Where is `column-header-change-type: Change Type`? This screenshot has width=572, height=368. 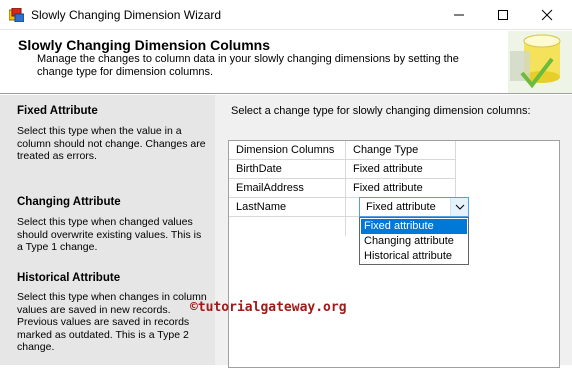 column-header-change-type: Change Type is located at coordinates (401, 150).